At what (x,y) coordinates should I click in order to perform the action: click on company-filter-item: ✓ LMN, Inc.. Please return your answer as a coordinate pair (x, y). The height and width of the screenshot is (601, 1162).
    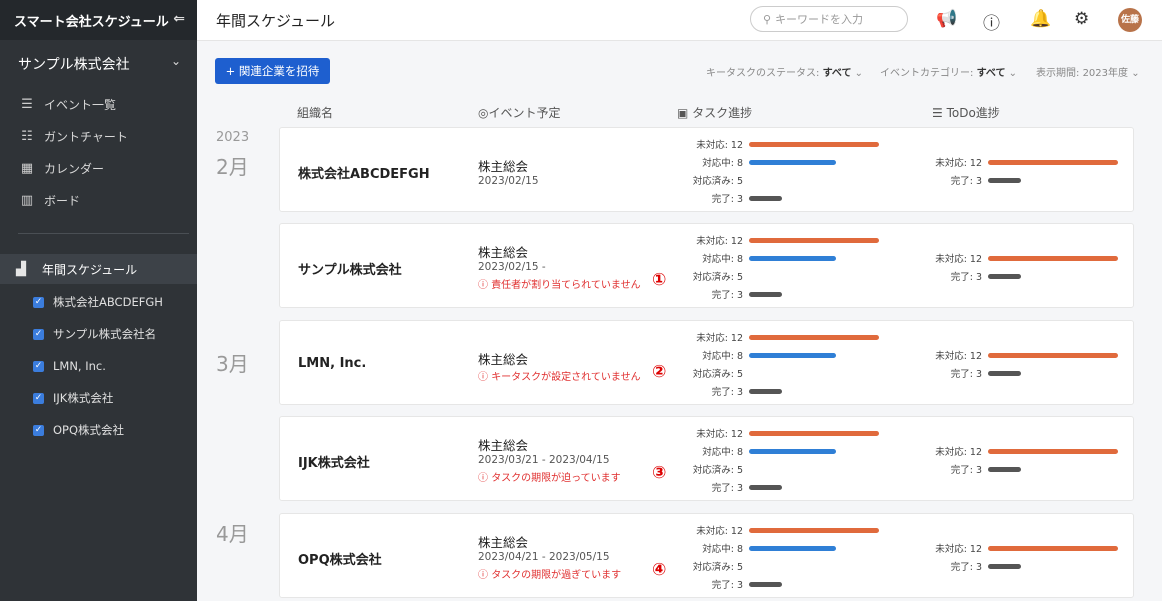
    Looking at the image, I should click on (98, 366).